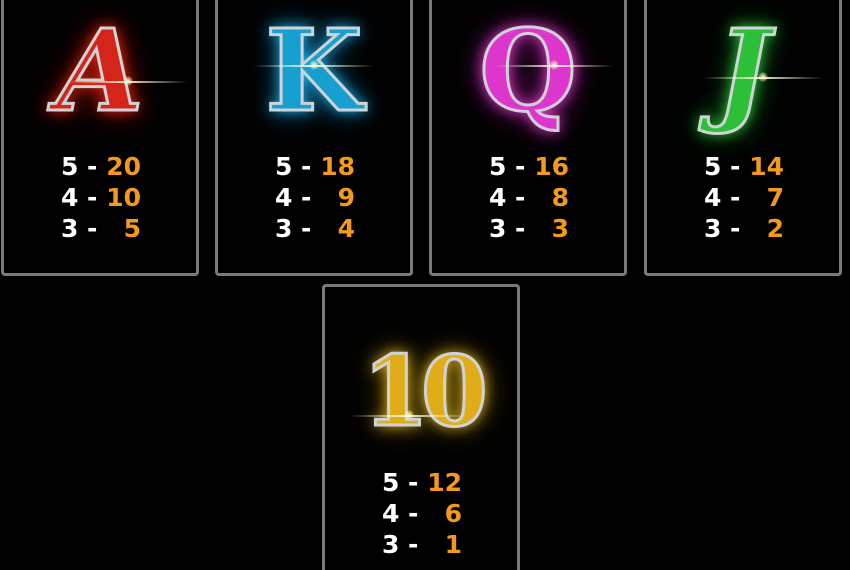  I want to click on payout-row-4: 4 - 9, so click(314, 197).